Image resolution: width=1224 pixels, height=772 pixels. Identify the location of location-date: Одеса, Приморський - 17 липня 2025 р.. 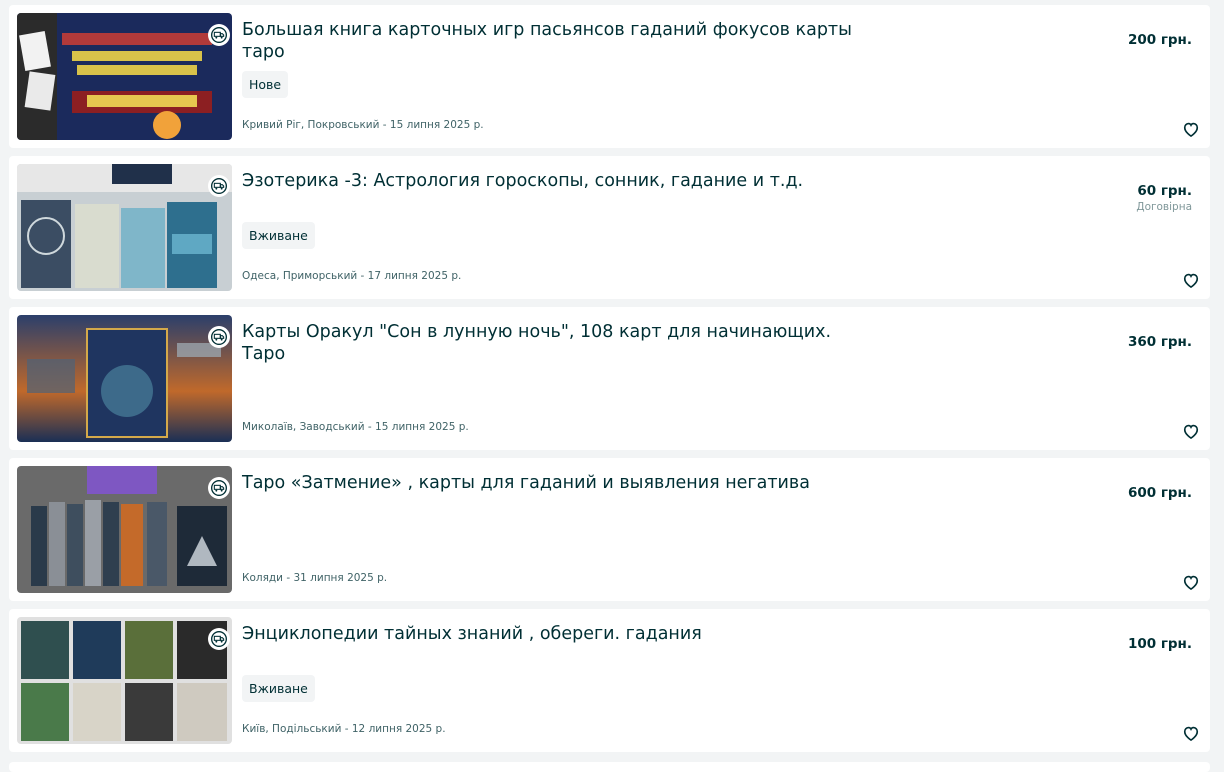
(352, 276).